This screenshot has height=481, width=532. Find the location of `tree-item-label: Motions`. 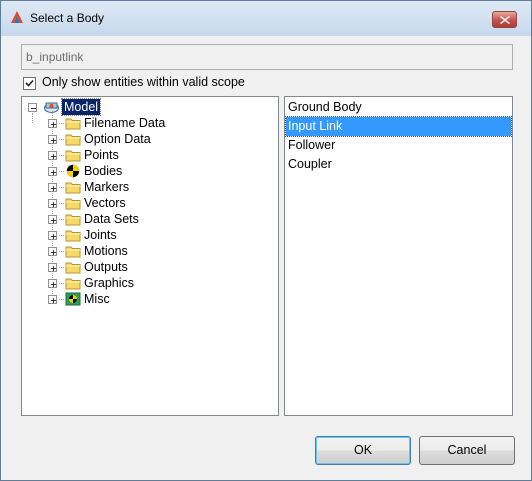

tree-item-label: Motions is located at coordinates (106, 251).